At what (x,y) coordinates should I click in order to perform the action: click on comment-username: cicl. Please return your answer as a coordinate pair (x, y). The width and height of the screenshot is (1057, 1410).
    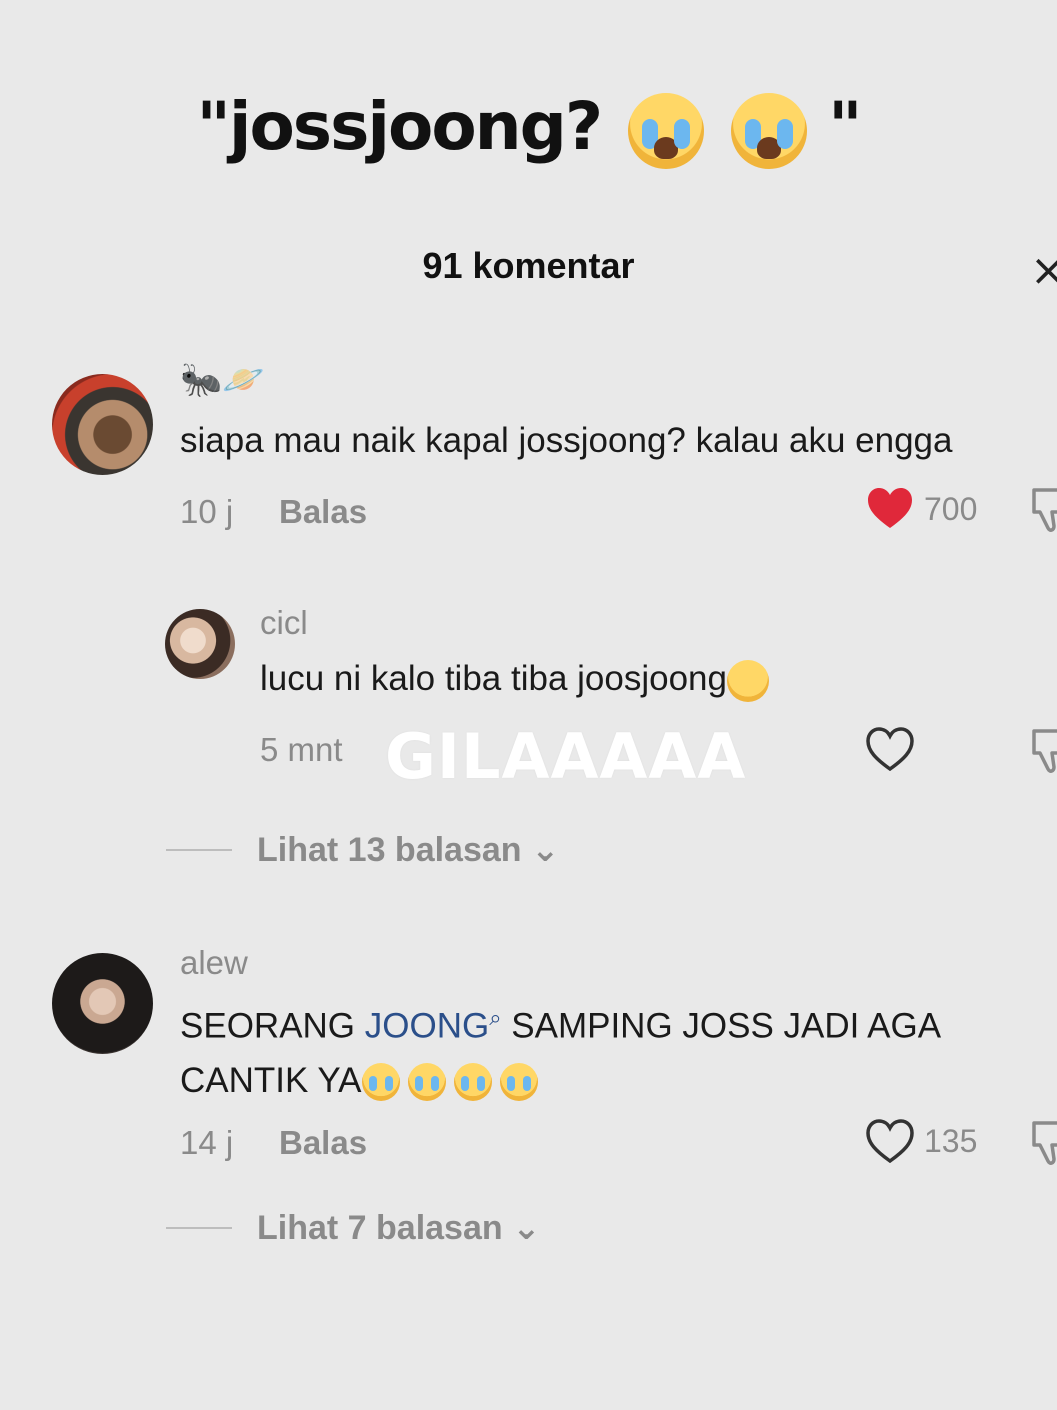
    Looking at the image, I should click on (284, 623).